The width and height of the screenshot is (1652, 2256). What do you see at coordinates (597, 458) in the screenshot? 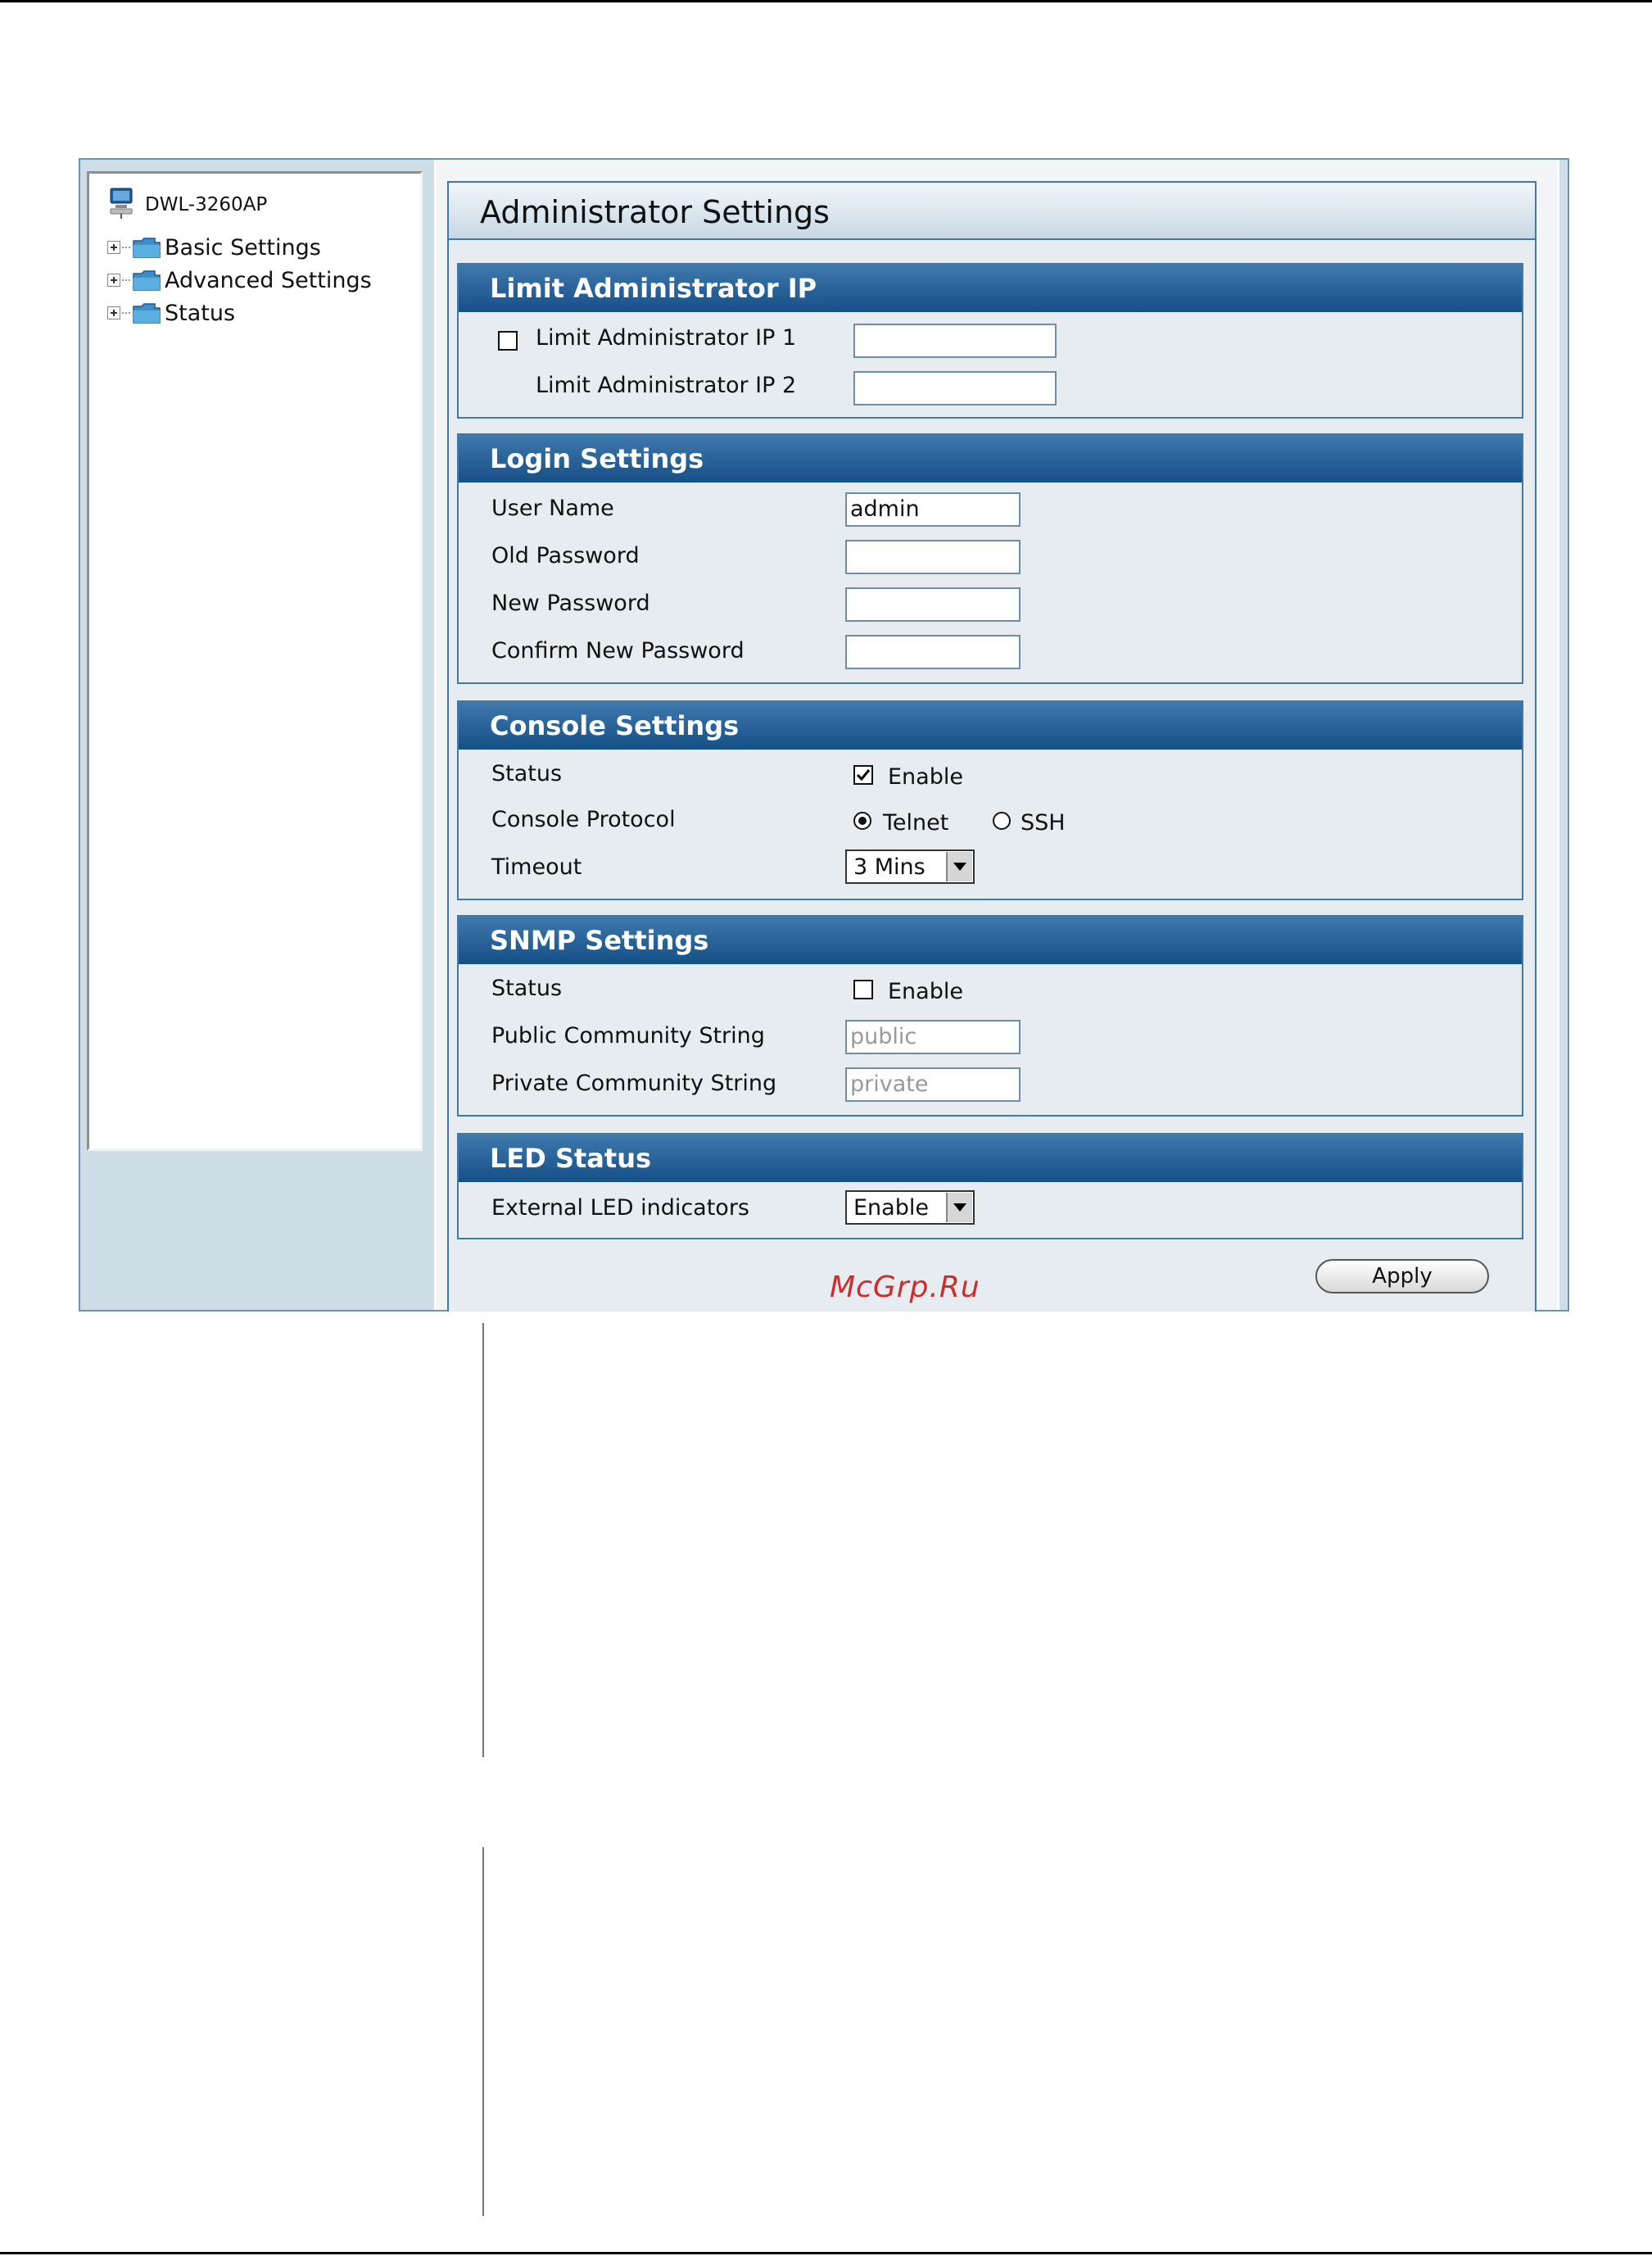
I see `section-title: Login Settings` at bounding box center [597, 458].